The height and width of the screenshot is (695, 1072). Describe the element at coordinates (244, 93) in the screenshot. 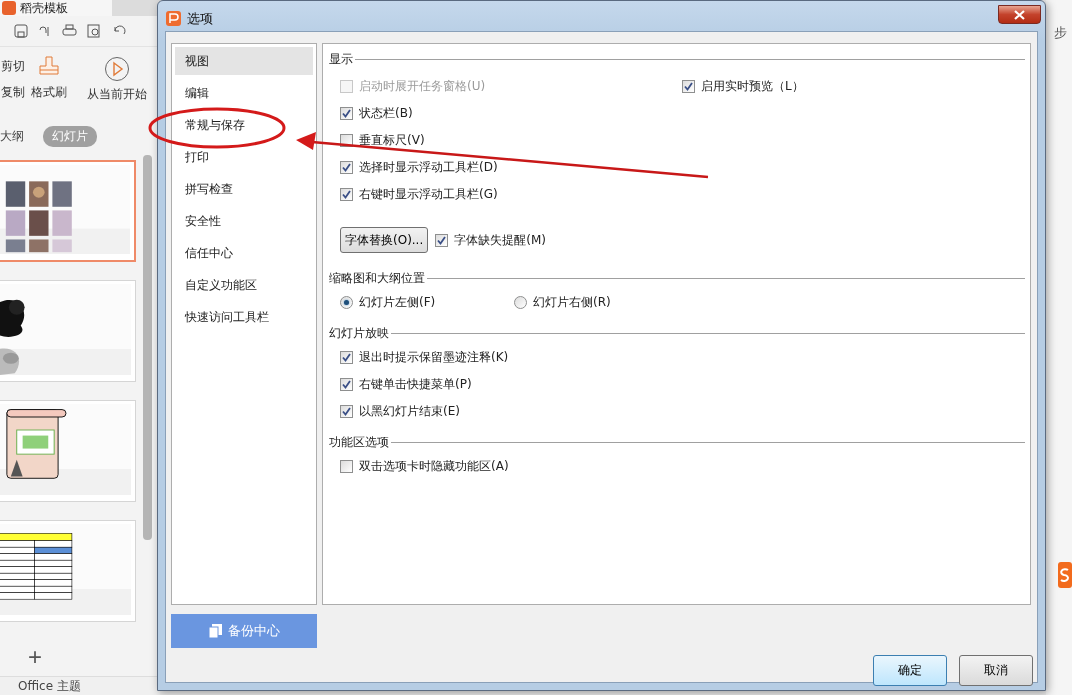

I see `sidebar-item: 编辑` at that location.